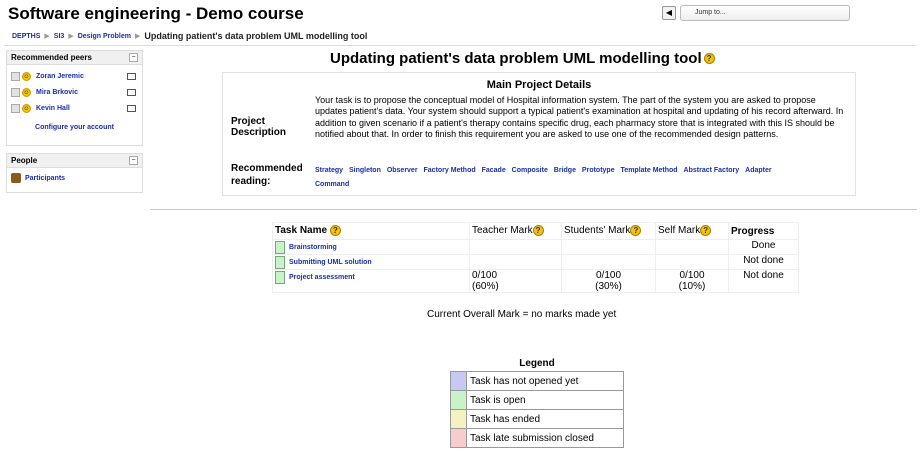 The width and height of the screenshot is (921, 454). What do you see at coordinates (460, 45) in the screenshot?
I see `nav-divider` at bounding box center [460, 45].